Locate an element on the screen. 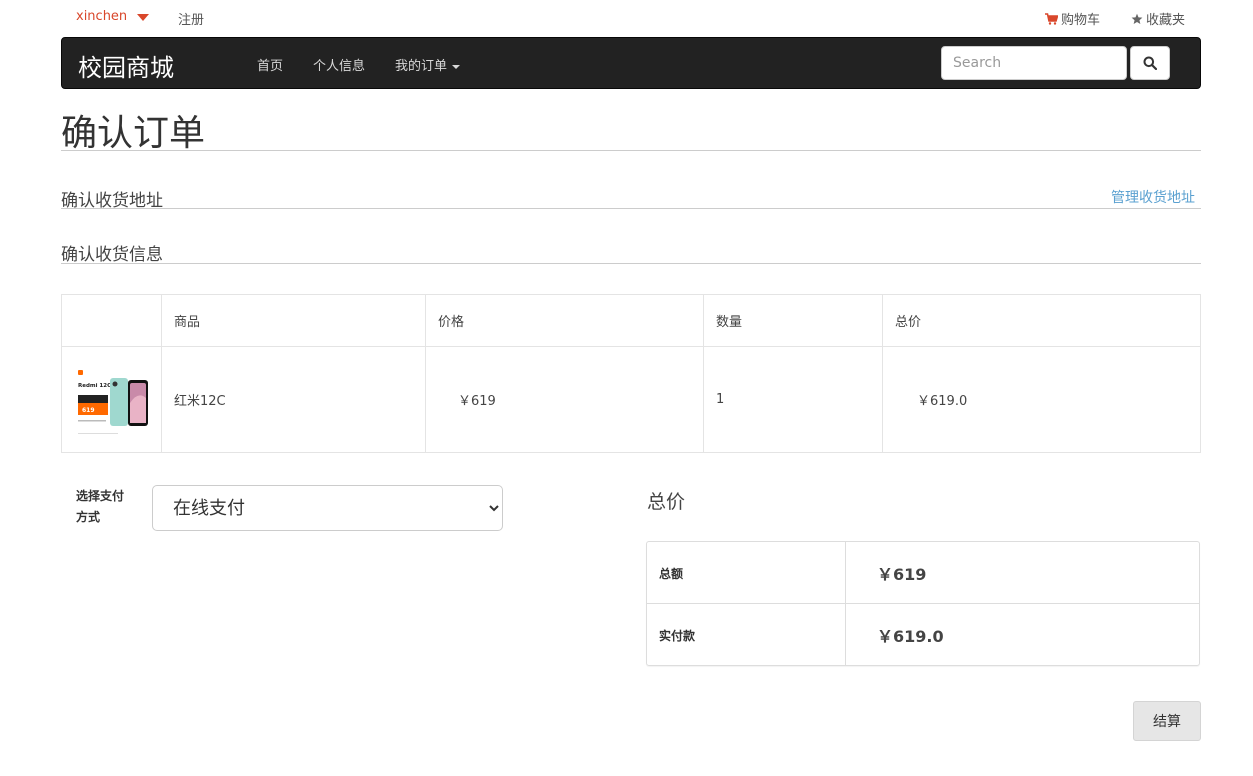 The height and width of the screenshot is (776, 1253). table-row: Redmi 12C 619 红米12C ￥619 1 ￥619.0 is located at coordinates (631, 399).